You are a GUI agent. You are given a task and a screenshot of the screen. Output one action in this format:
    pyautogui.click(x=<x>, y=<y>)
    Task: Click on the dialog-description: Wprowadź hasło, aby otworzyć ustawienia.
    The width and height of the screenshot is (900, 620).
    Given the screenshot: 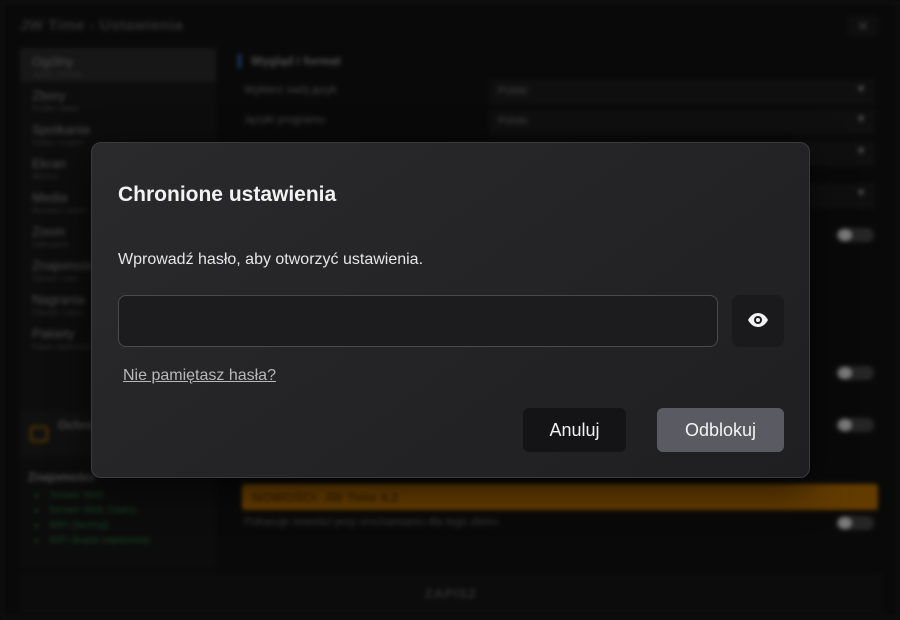 What is the action you would take?
    pyautogui.click(x=271, y=259)
    